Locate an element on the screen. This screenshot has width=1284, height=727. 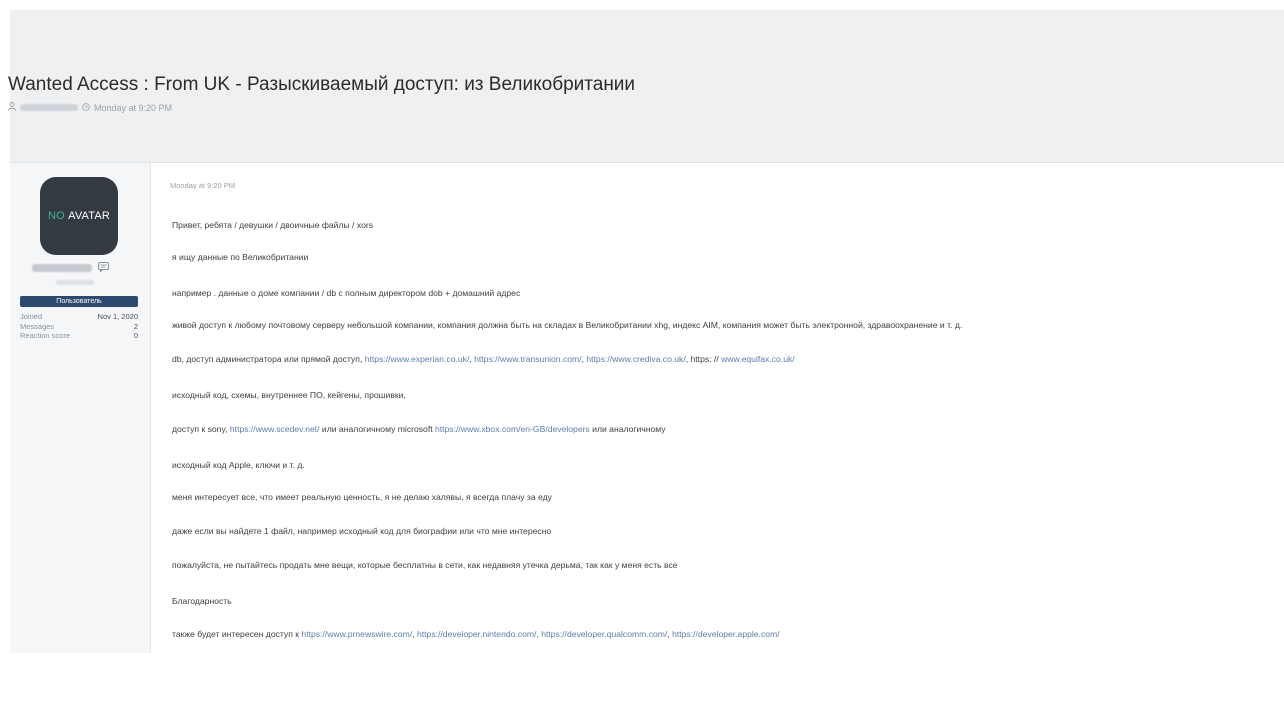
text: или аналогичному is located at coordinates (627, 429).